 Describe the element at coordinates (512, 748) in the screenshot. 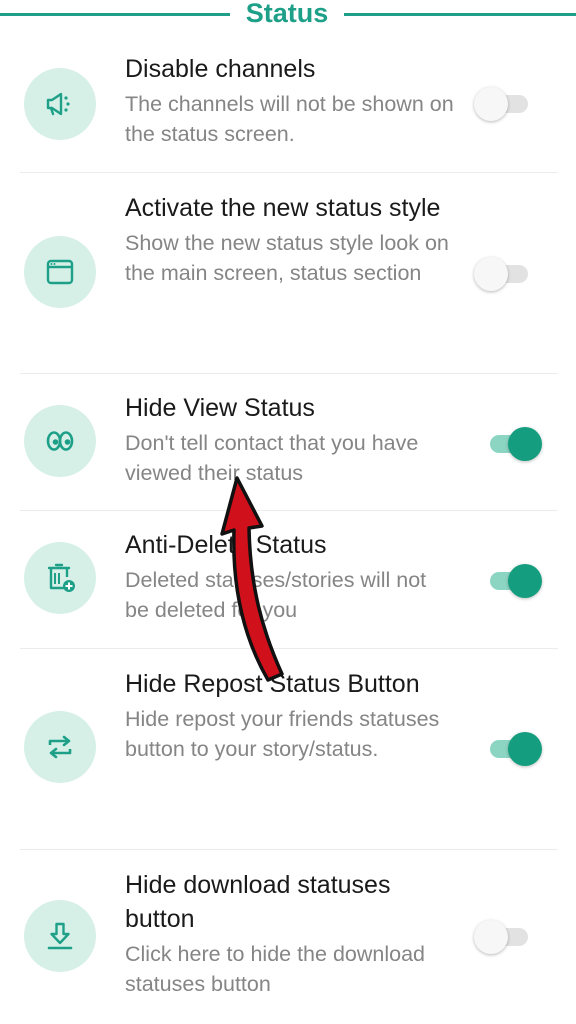

I see `hide-repost-button-toggle` at that location.